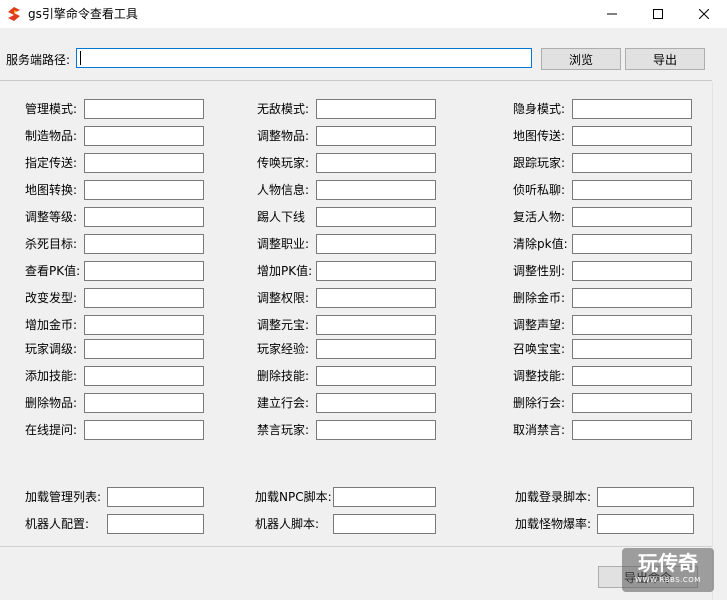 Image resolution: width=727 pixels, height=600 pixels. I want to click on command-label: 侦听私聊:, so click(539, 190).